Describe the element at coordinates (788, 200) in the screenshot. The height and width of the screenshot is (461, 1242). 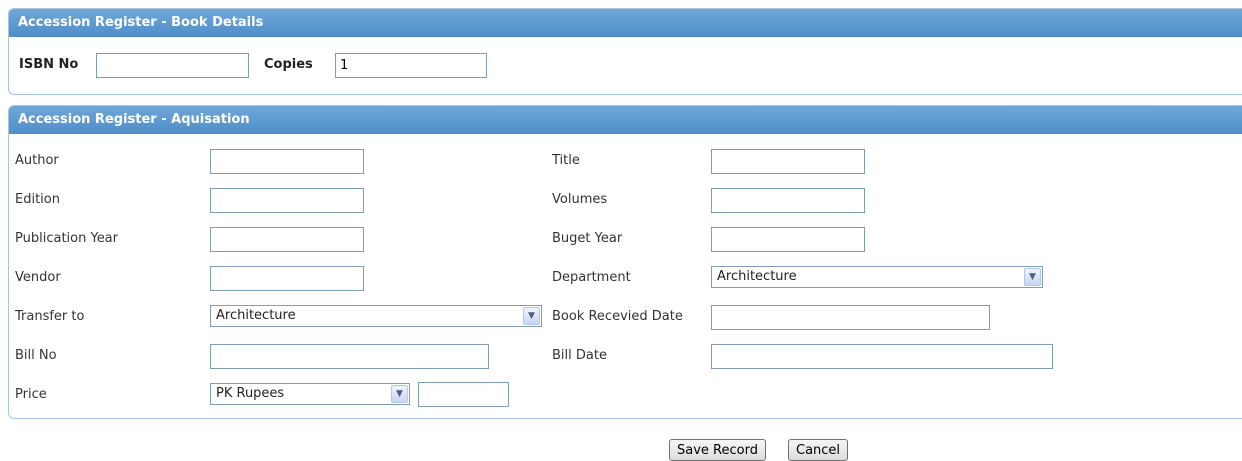
I see `volumes-input` at that location.